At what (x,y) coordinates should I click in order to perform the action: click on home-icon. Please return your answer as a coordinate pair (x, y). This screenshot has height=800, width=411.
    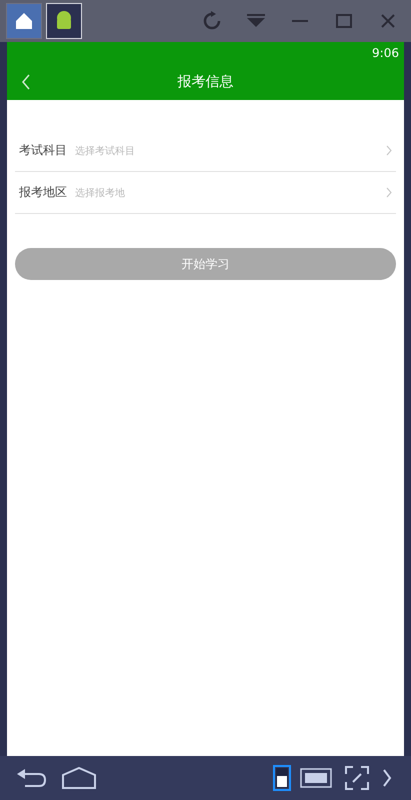
    Looking at the image, I should click on (79, 778).